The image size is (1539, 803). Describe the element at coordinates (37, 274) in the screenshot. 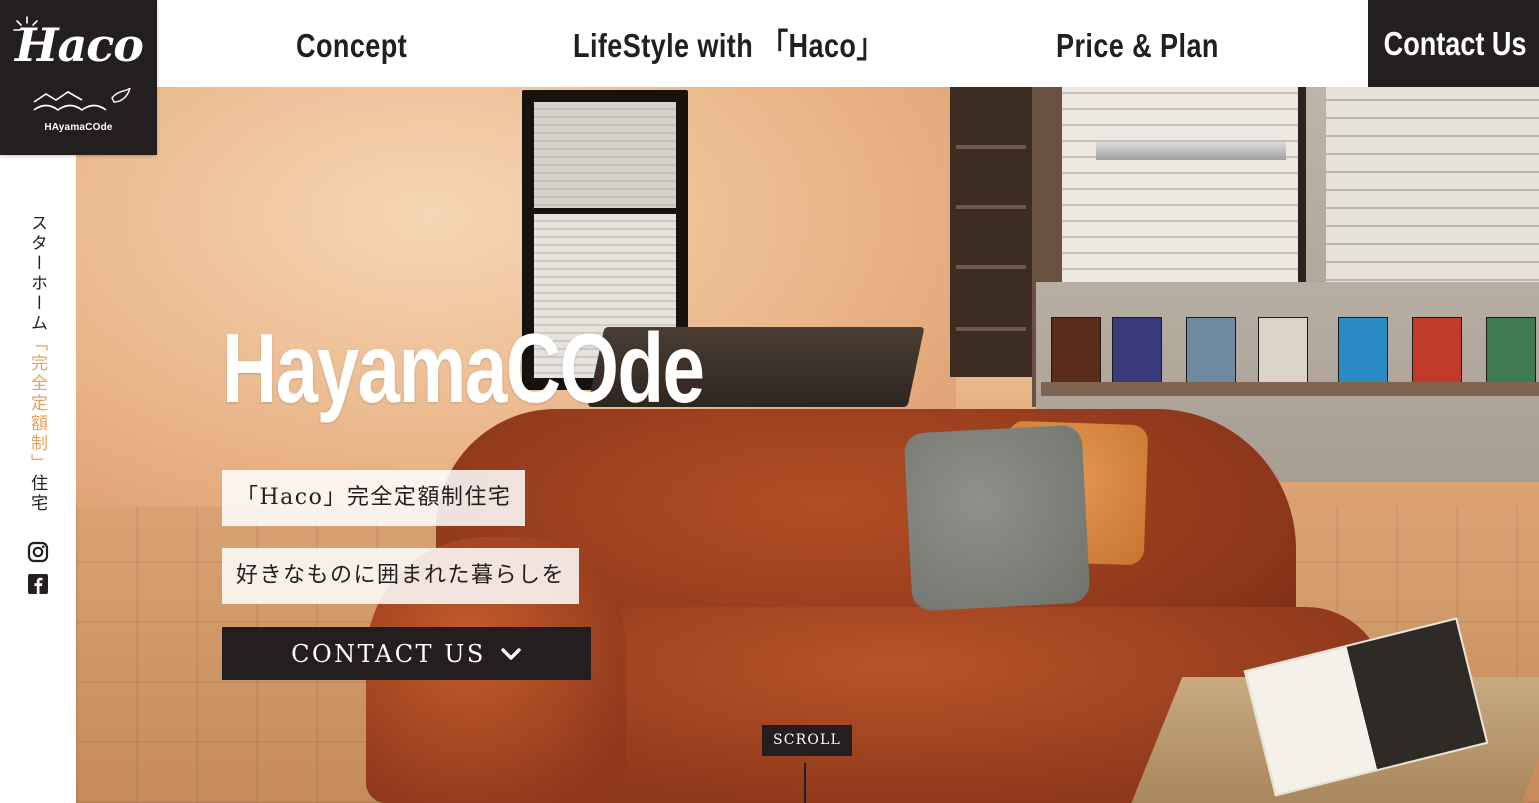

I see `vertical-tagline-start: スターホーム` at that location.